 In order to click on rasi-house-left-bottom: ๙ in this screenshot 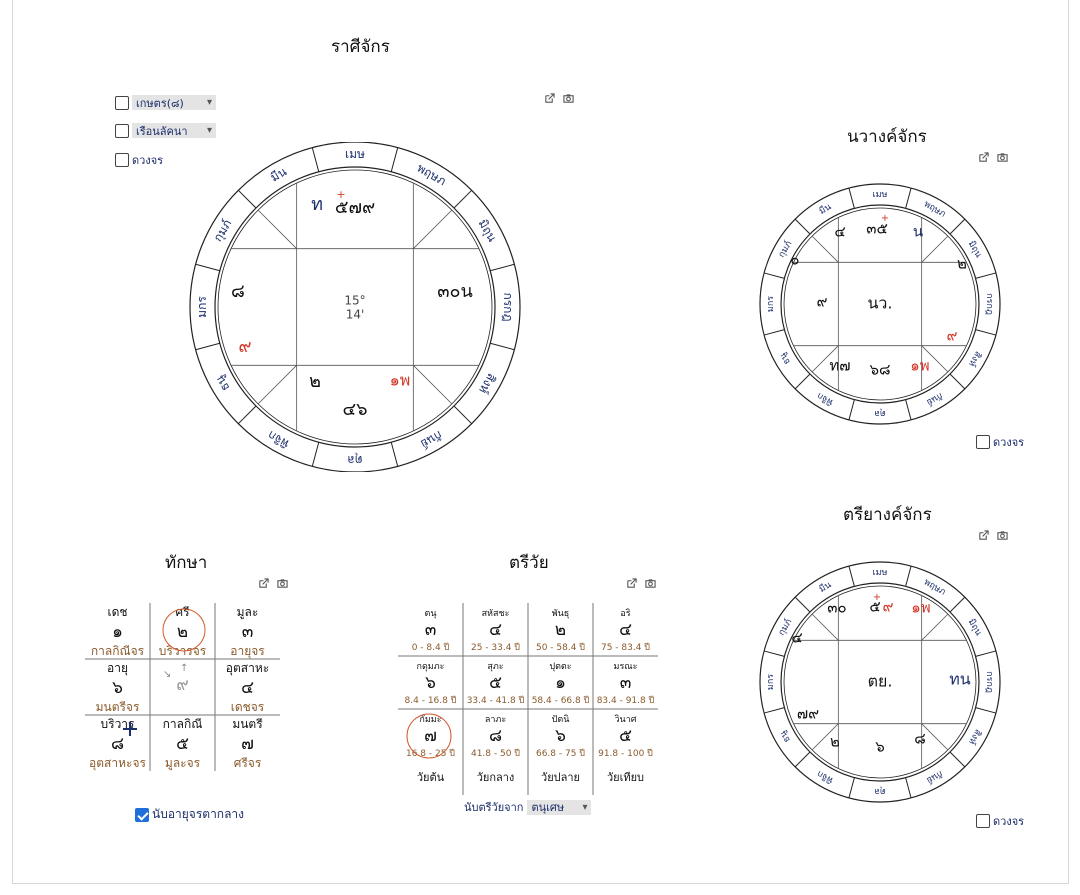, I will do `click(244, 346)`.